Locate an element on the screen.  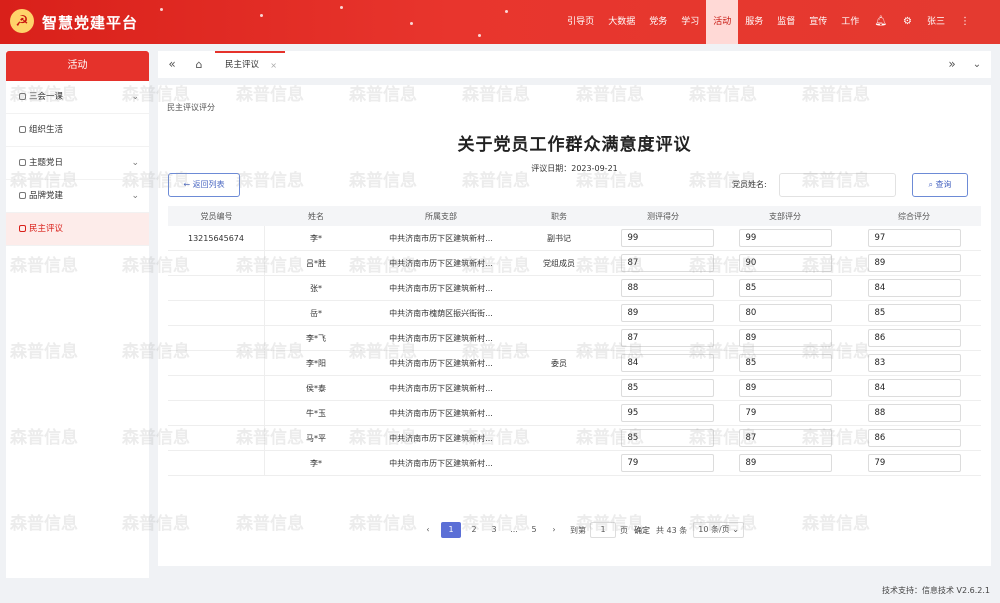
column-header: 姓名 is located at coordinates (316, 216).